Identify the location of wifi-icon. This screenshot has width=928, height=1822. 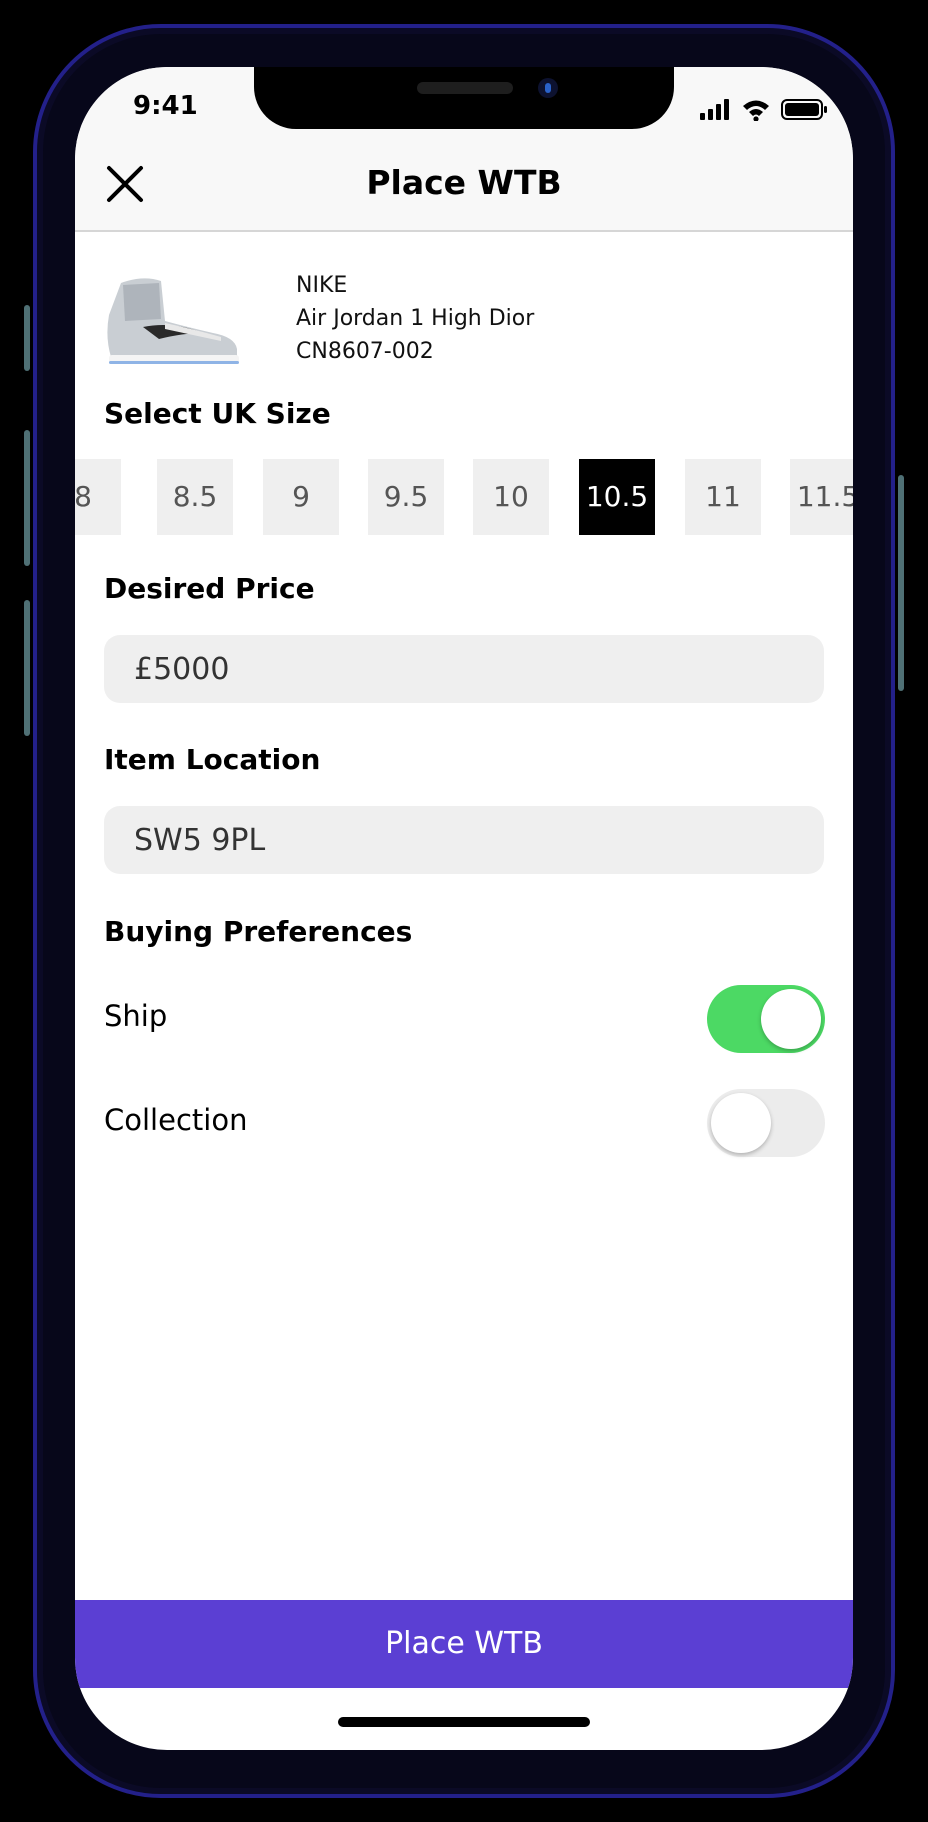
(756, 110).